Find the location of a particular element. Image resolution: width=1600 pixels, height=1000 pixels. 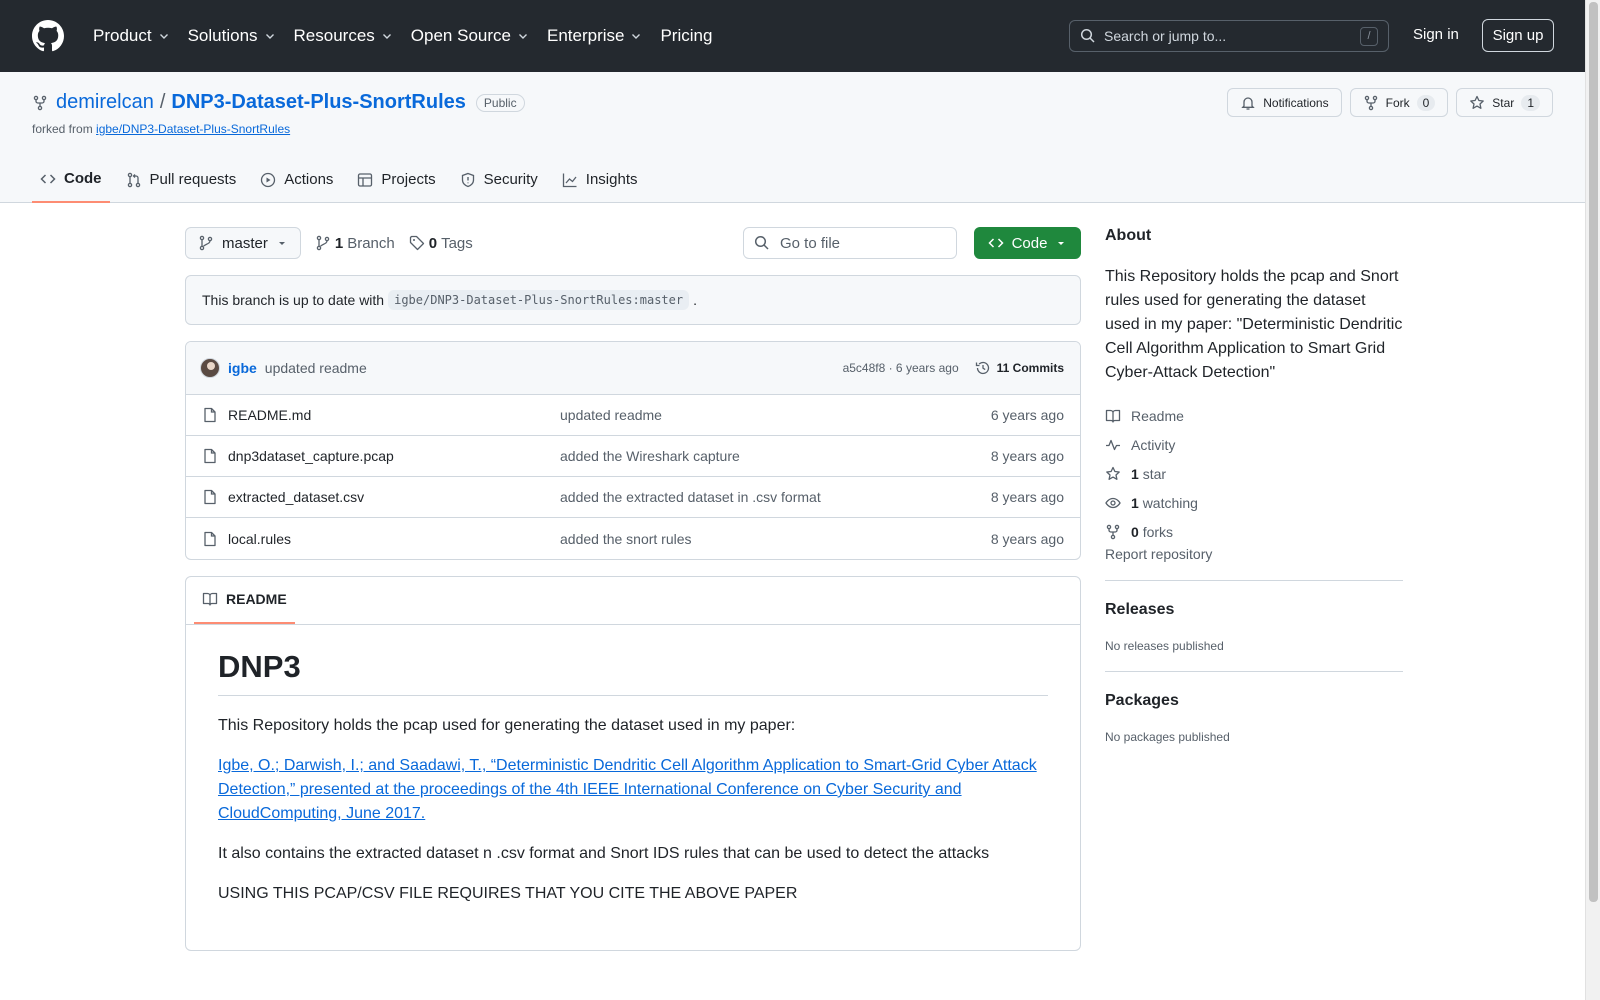

star-count: 1 is located at coordinates (1530, 102).